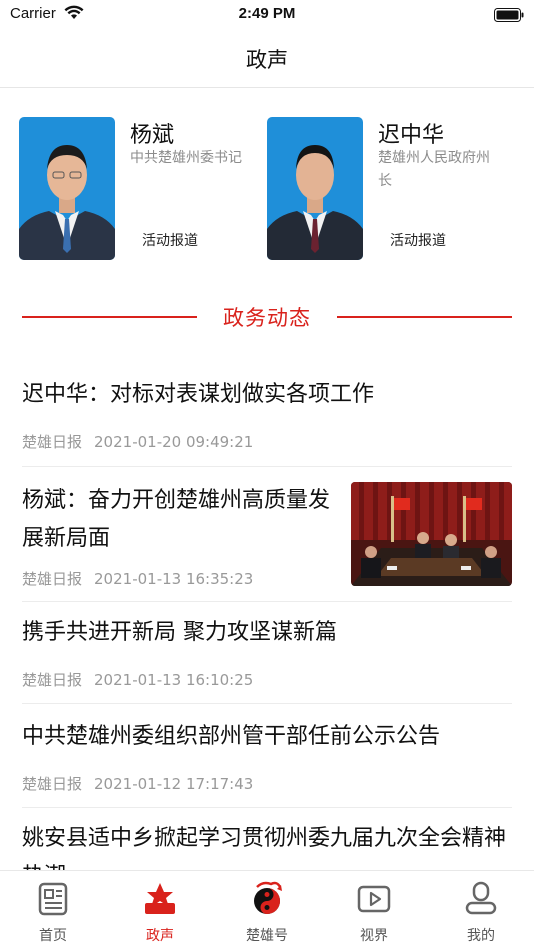  What do you see at coordinates (424, 317) in the screenshot?
I see `section-divider-right` at bounding box center [424, 317].